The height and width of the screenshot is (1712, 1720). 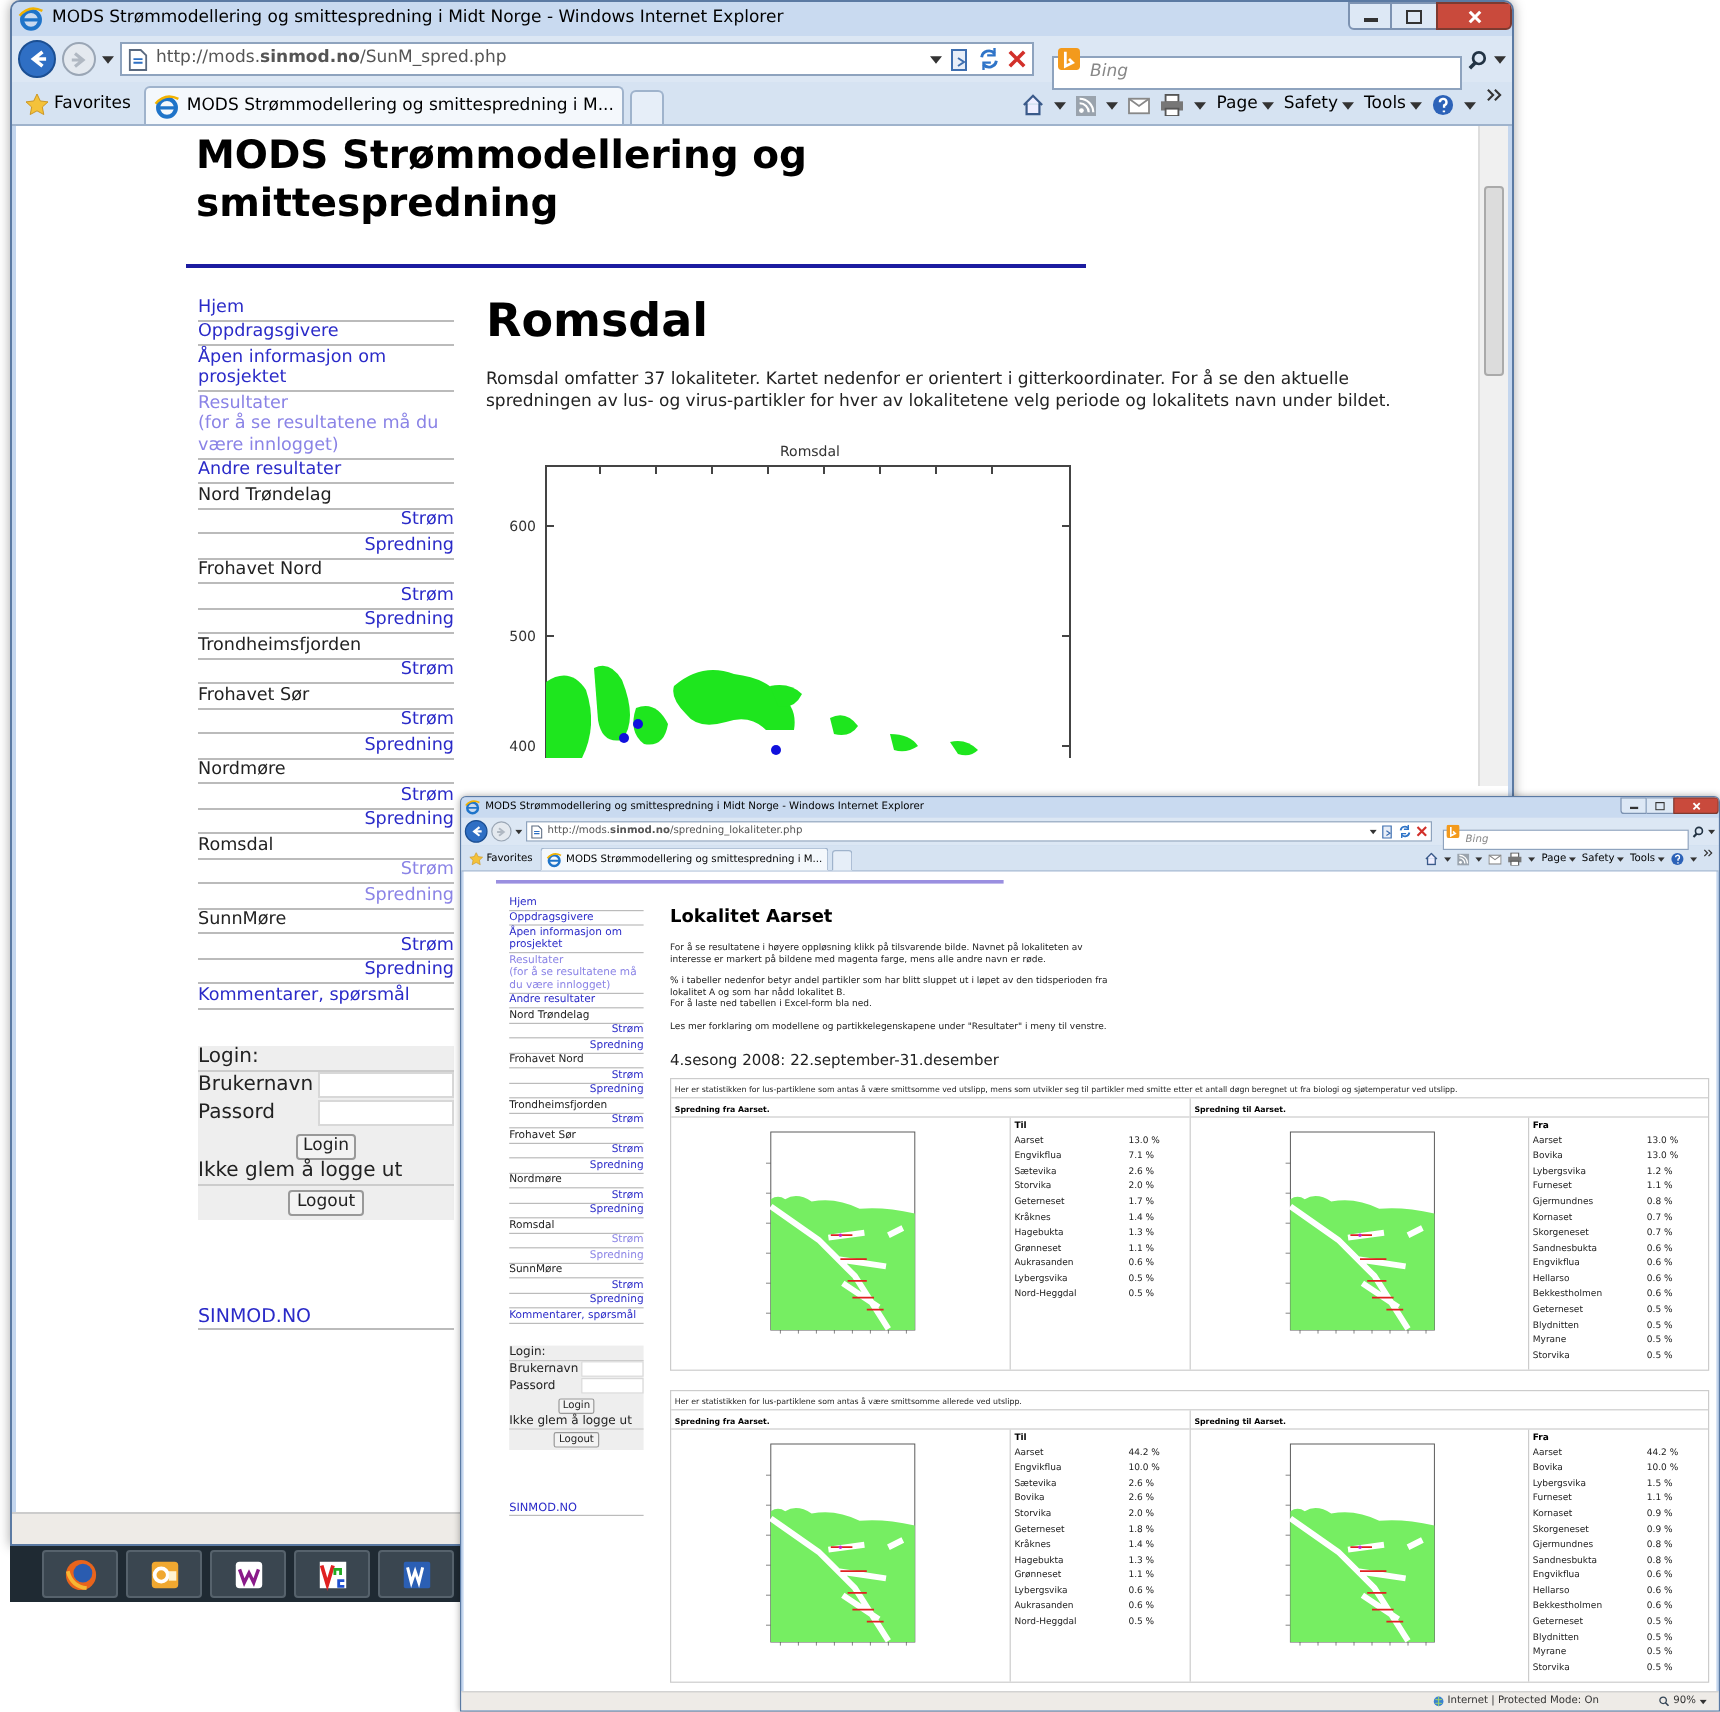 What do you see at coordinates (326, 368) in the screenshot?
I see `nav-link: Åpen informasjon om prosjektet` at bounding box center [326, 368].